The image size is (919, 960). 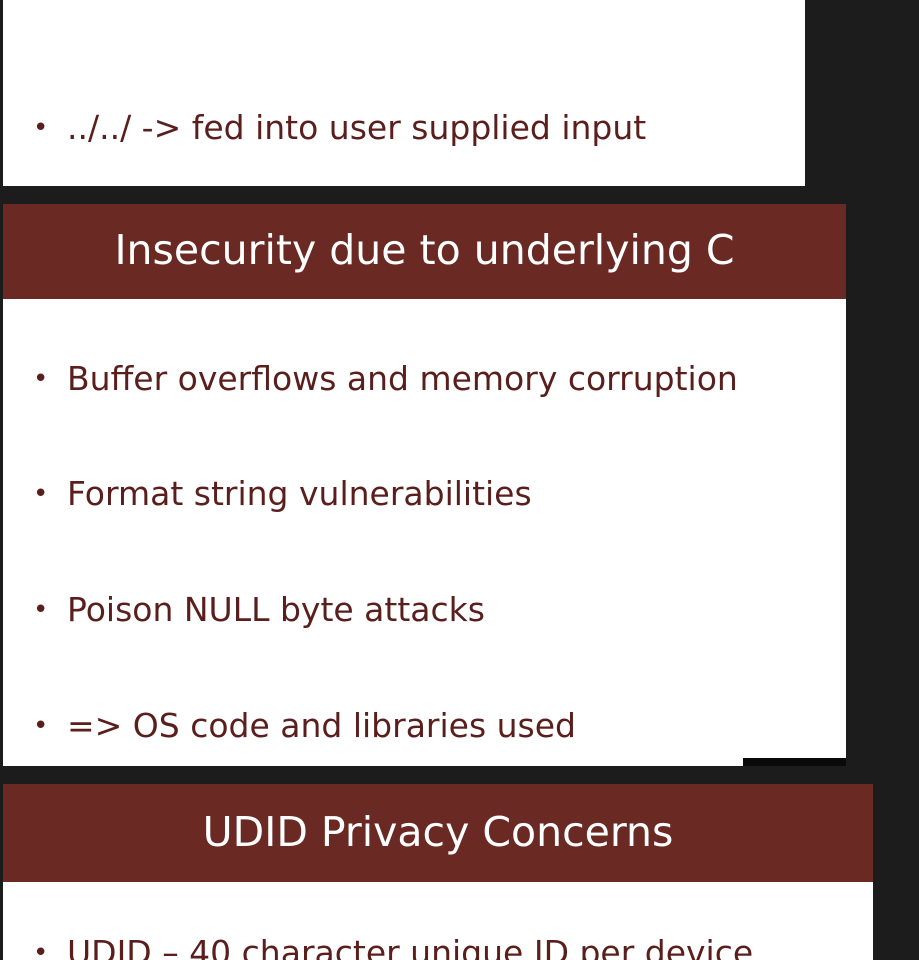 I want to click on list-item: • ../../ -> fed into user supplied input, so click(x=339, y=128).